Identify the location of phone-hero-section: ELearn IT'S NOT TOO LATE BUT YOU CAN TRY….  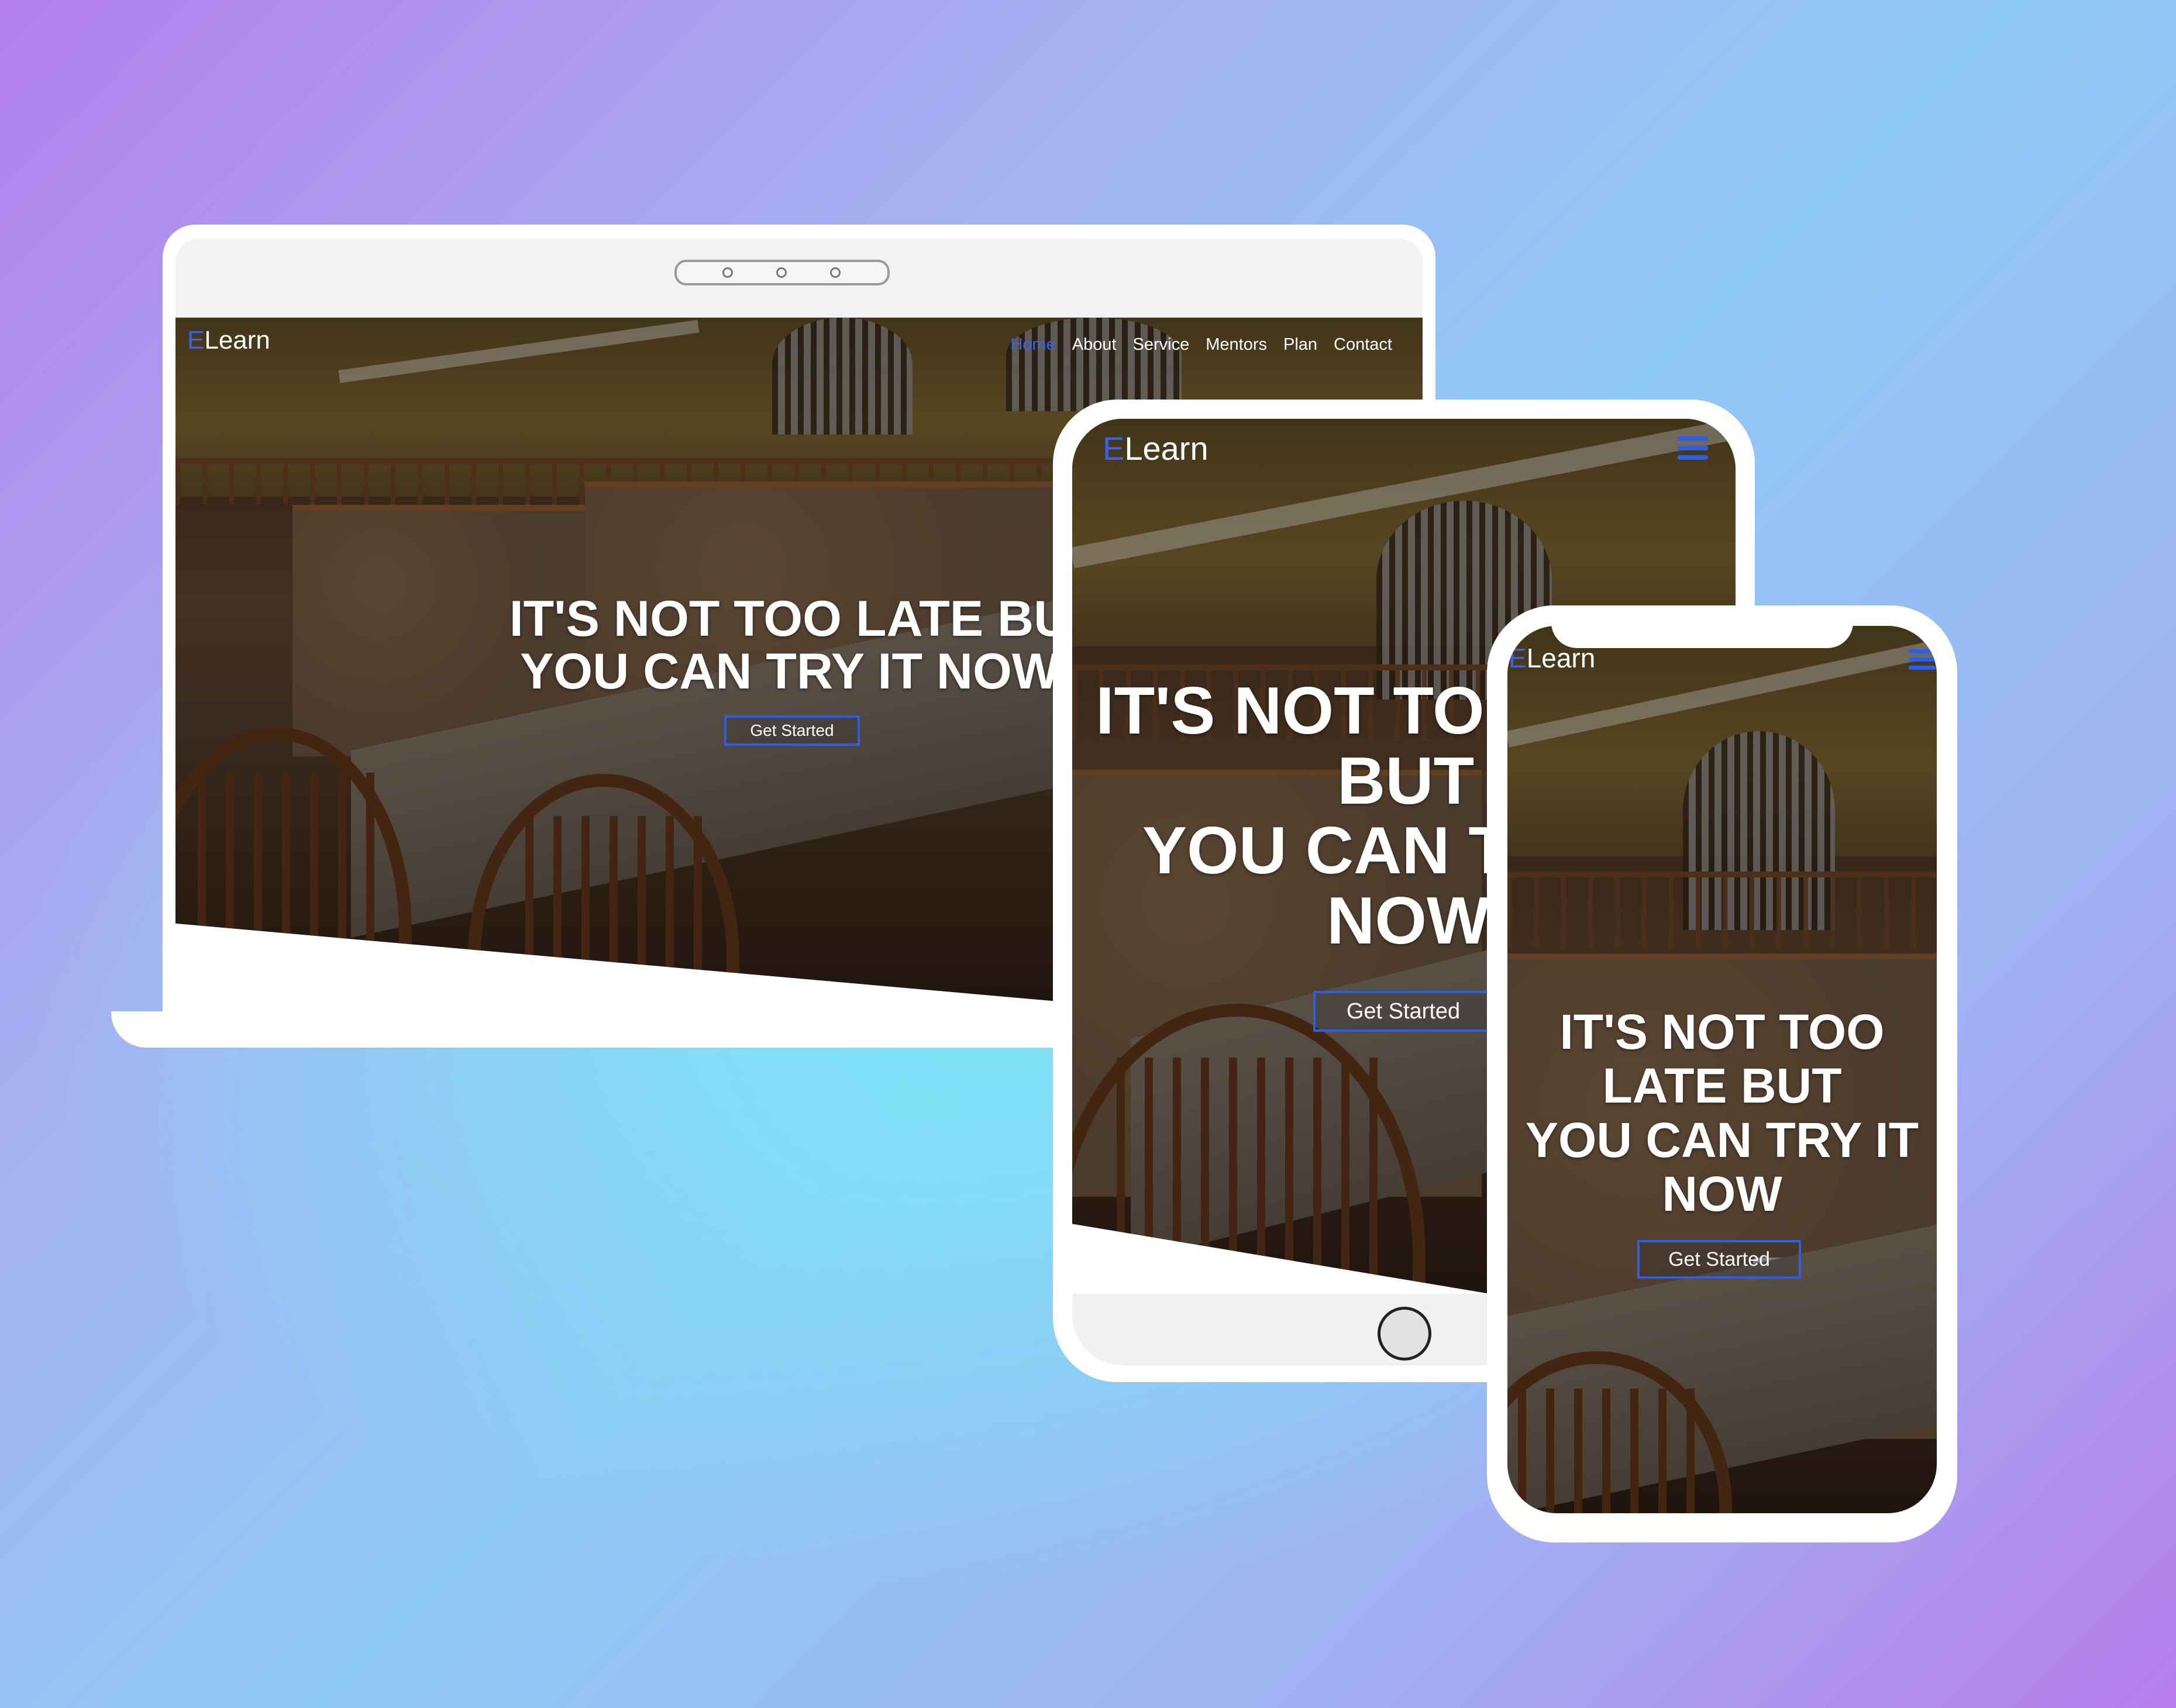
(1722, 1069).